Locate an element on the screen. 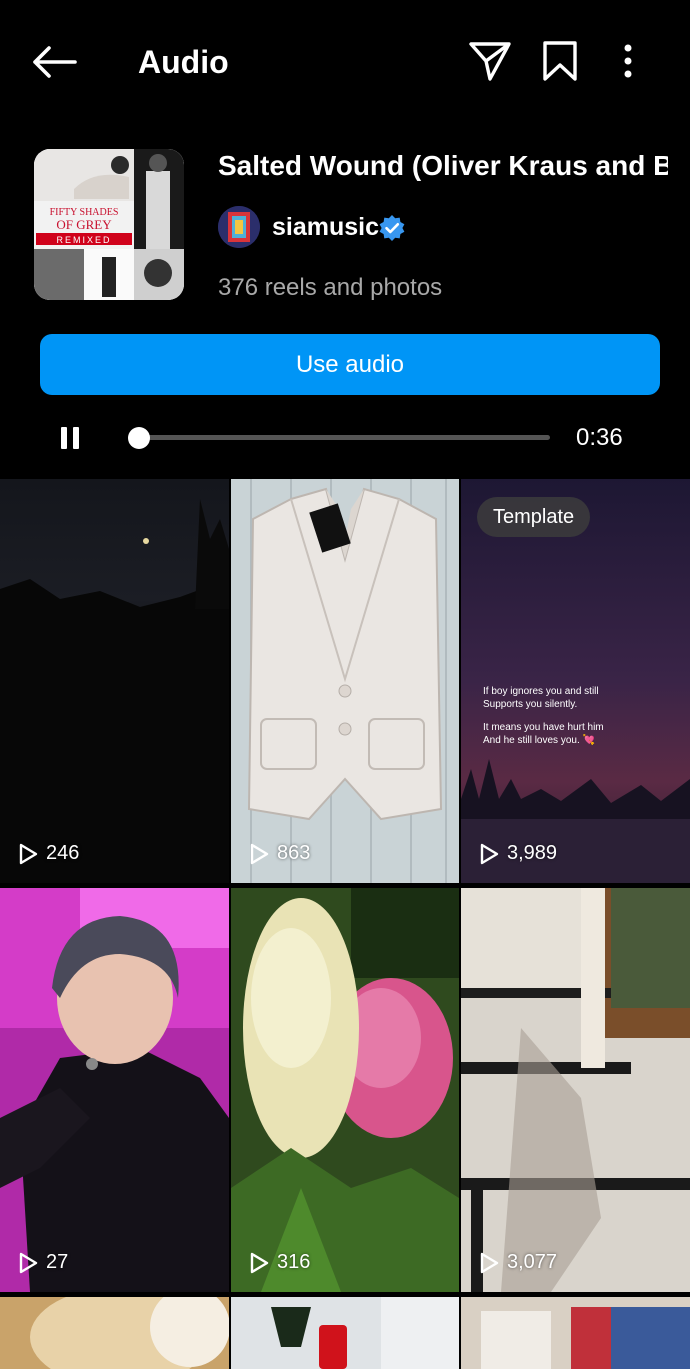 Image resolution: width=690 pixels, height=1369 pixels. view-count: 27 is located at coordinates (43, 1262).